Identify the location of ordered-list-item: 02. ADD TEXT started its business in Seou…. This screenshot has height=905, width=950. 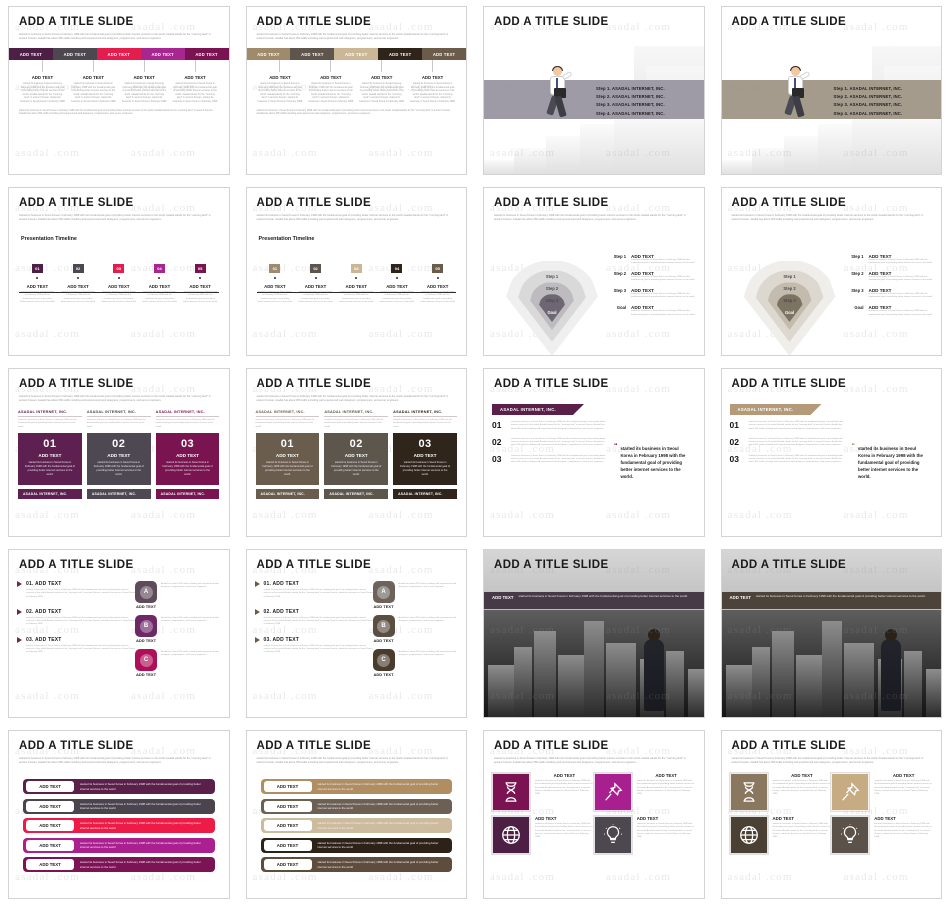
(313, 617).